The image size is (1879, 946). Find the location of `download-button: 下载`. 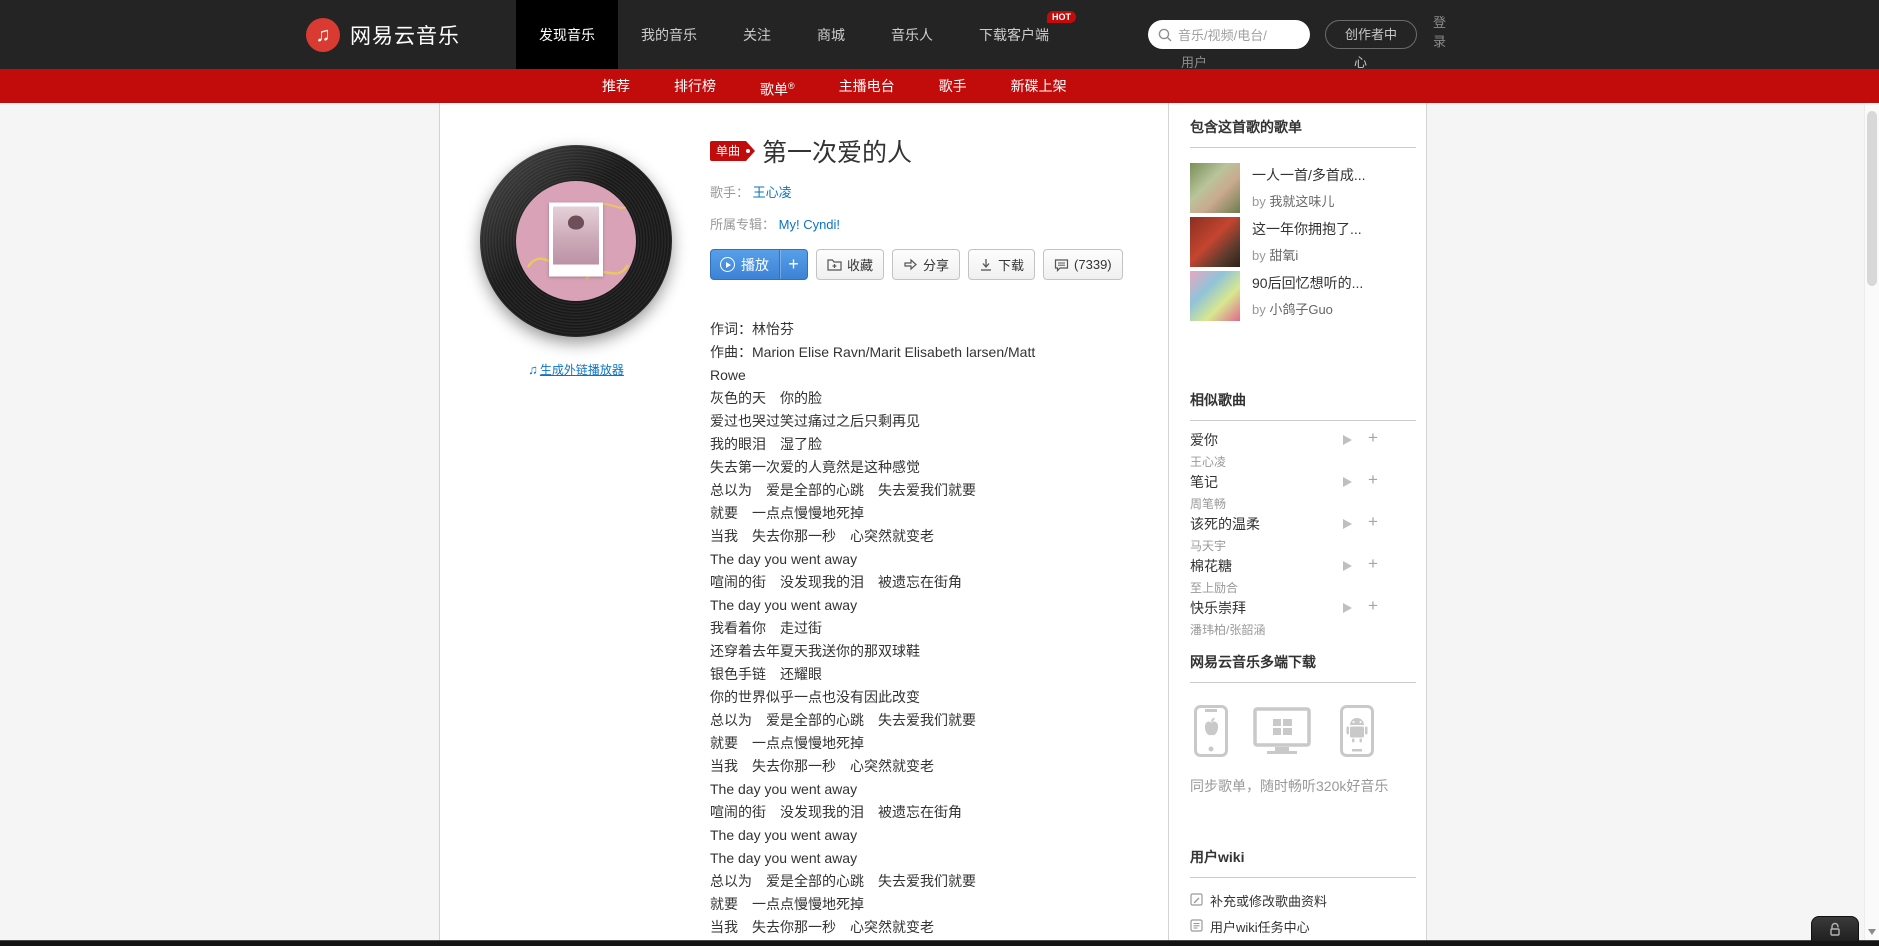

download-button: 下载 is located at coordinates (1002, 264).